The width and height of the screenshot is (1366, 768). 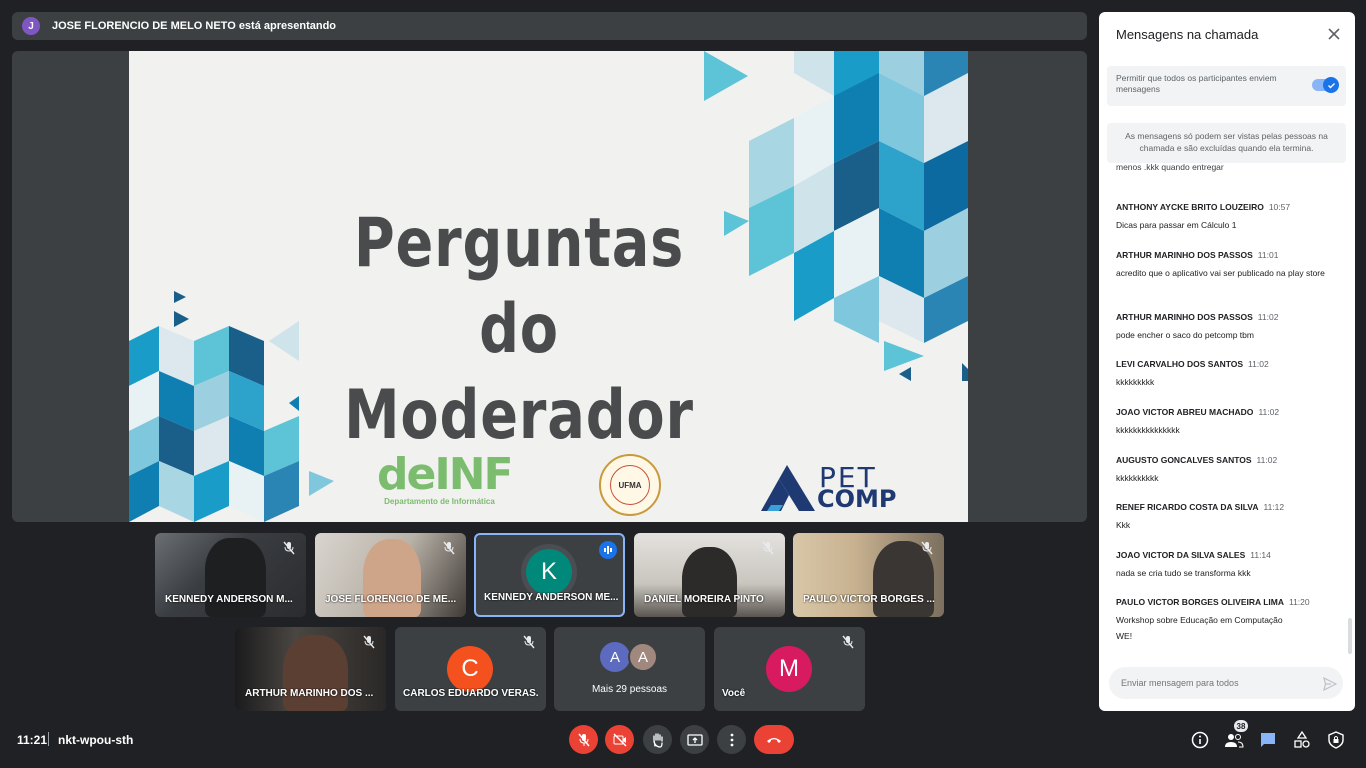 I want to click on more-vertical-icon, so click(x=731, y=739).